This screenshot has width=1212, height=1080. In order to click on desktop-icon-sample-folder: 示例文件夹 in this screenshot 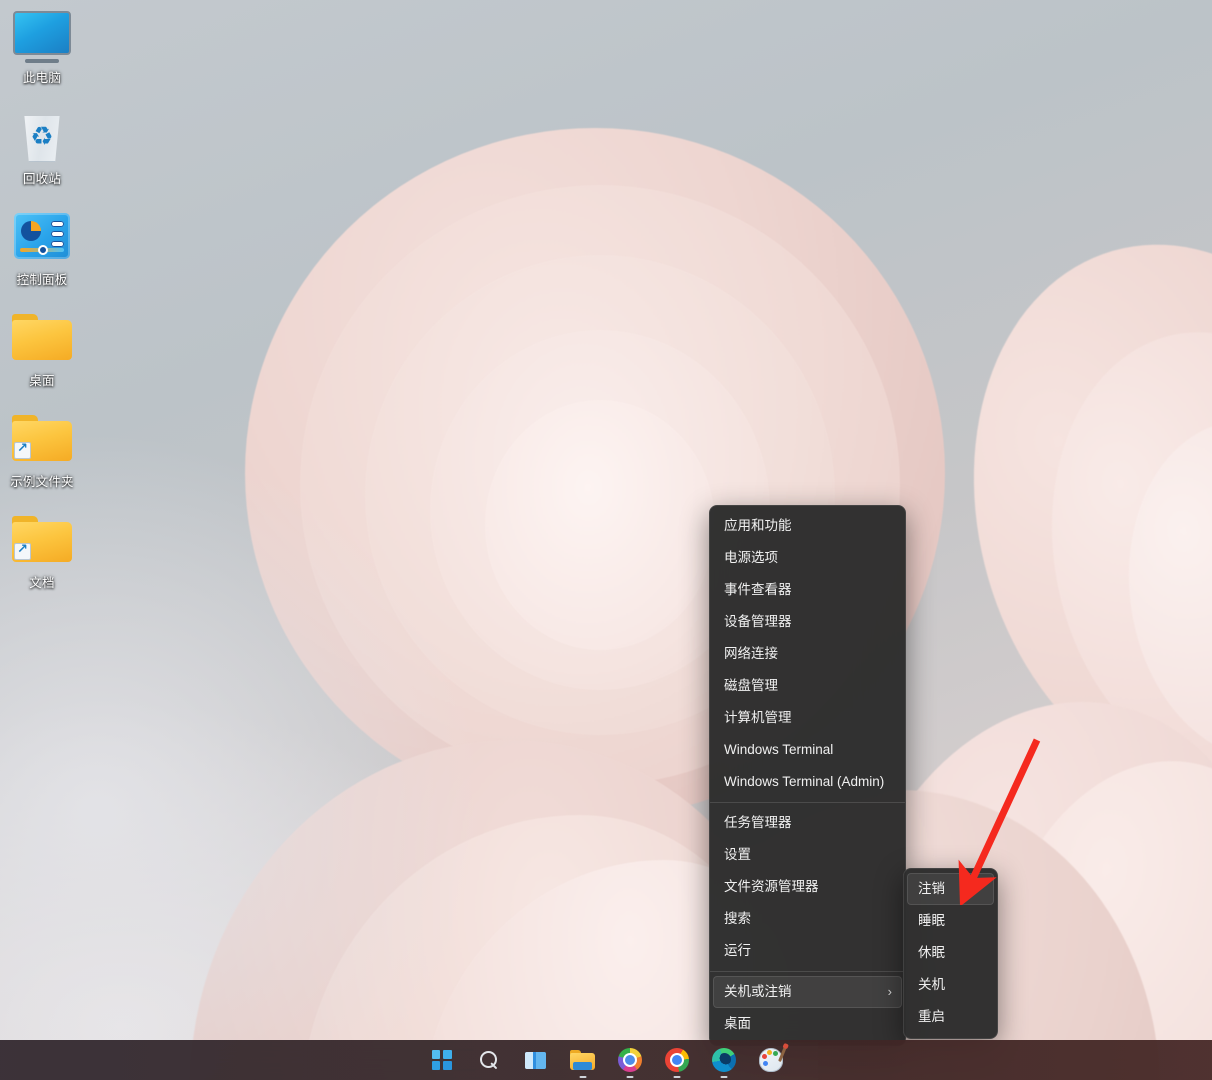, I will do `click(42, 452)`.